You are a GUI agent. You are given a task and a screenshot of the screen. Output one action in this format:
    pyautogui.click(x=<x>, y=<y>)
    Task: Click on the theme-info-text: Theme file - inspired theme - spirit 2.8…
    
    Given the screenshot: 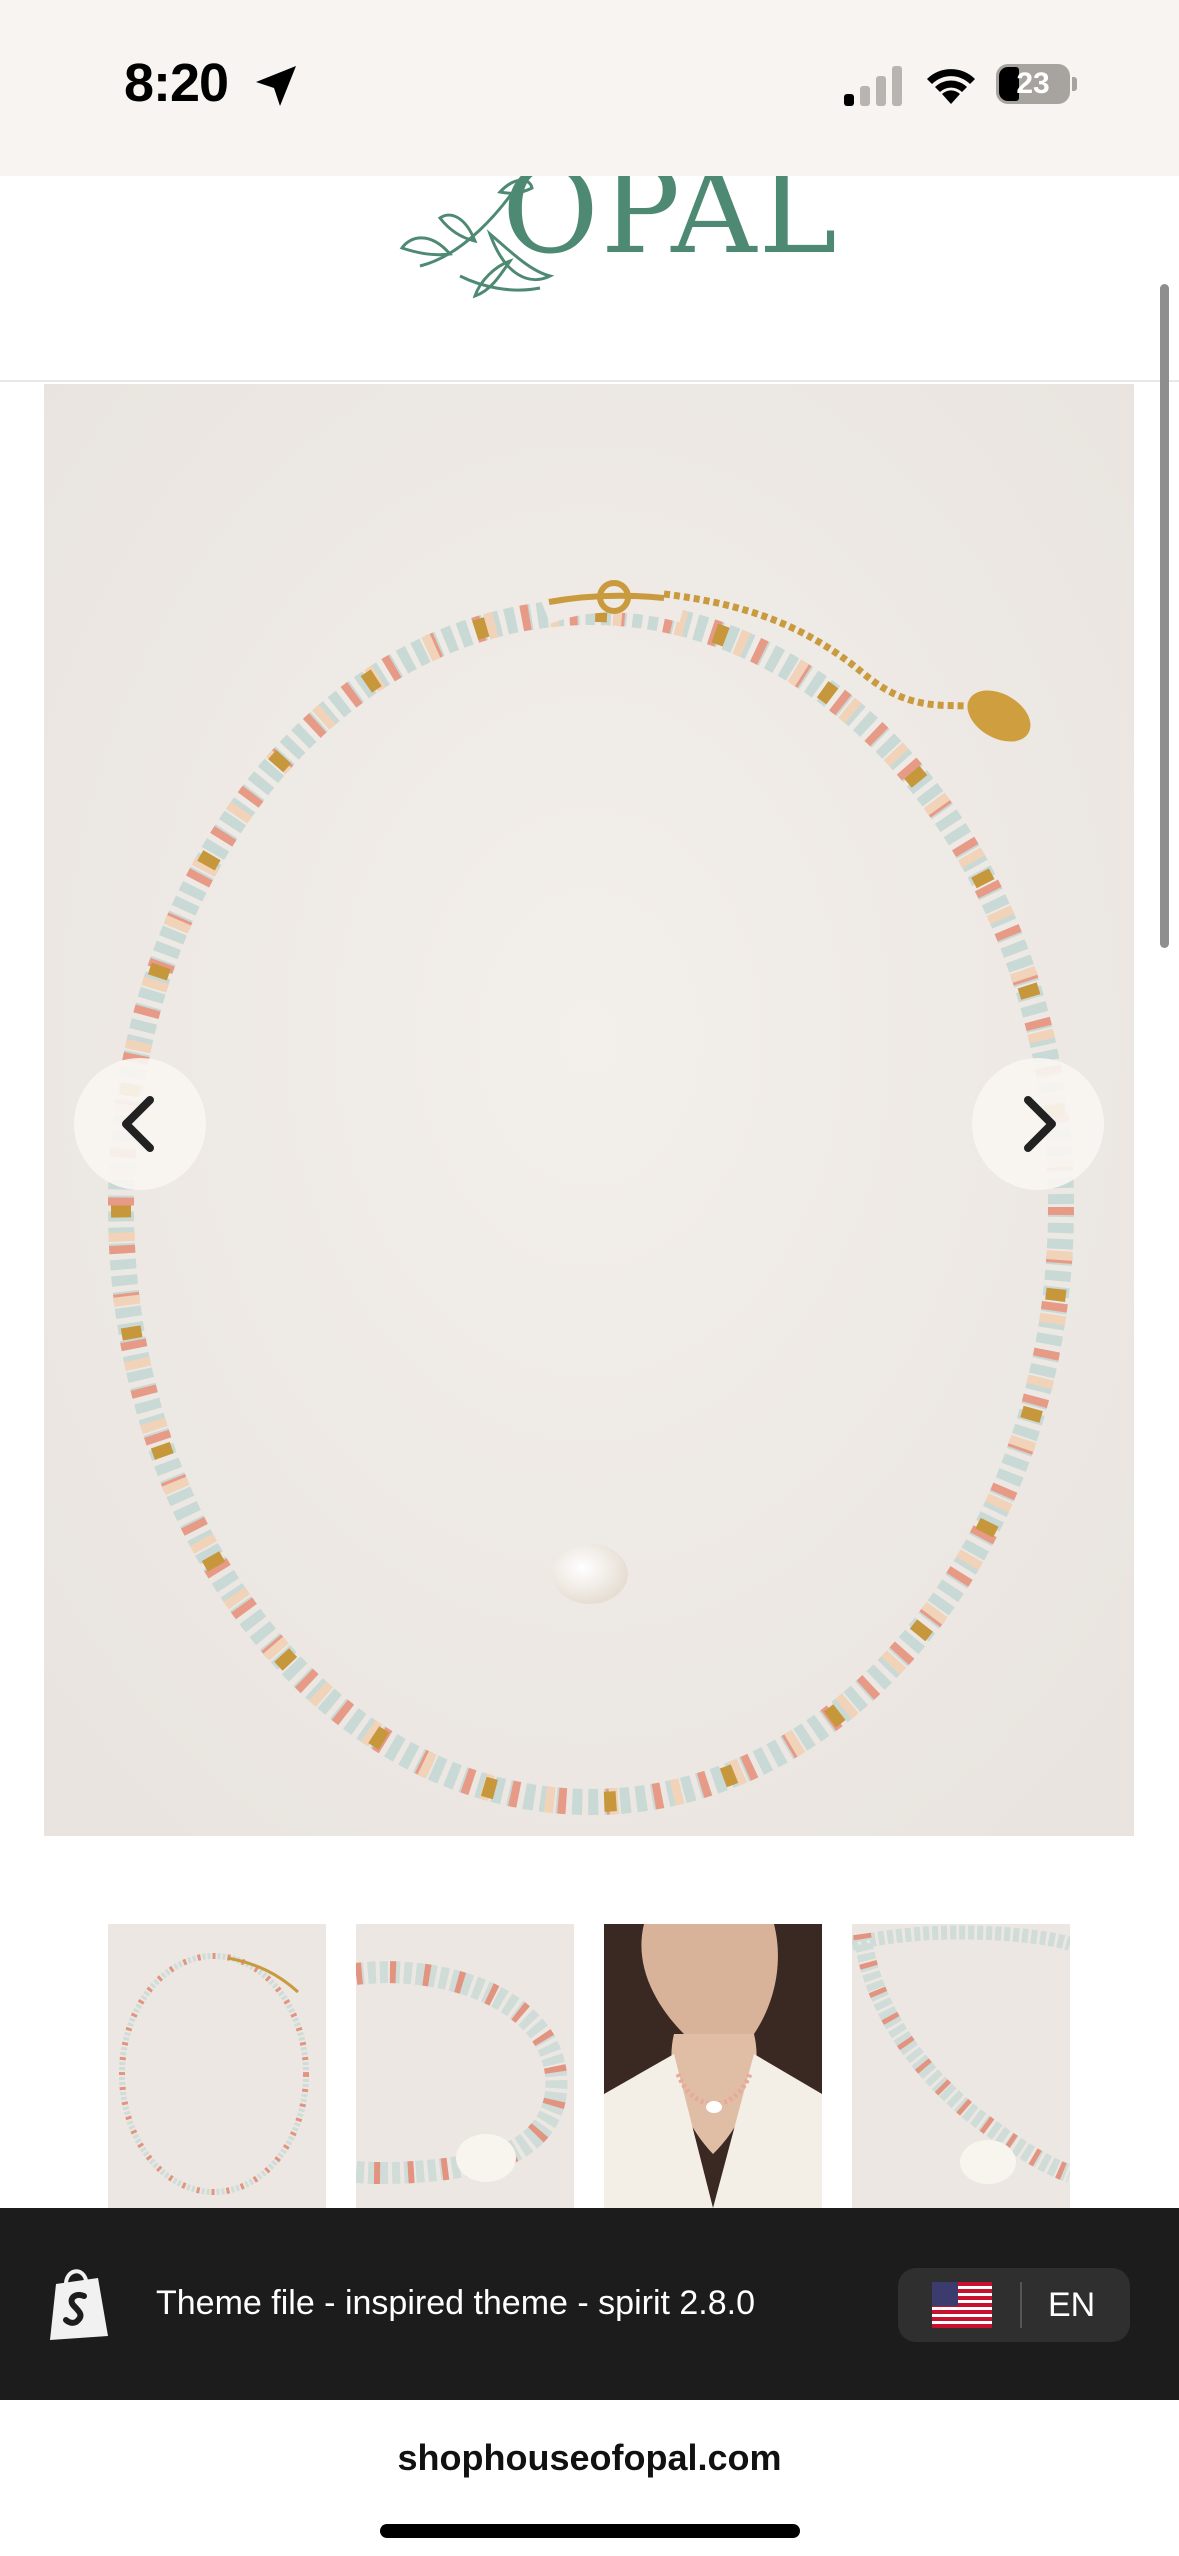 What is the action you would take?
    pyautogui.click(x=456, y=2303)
    